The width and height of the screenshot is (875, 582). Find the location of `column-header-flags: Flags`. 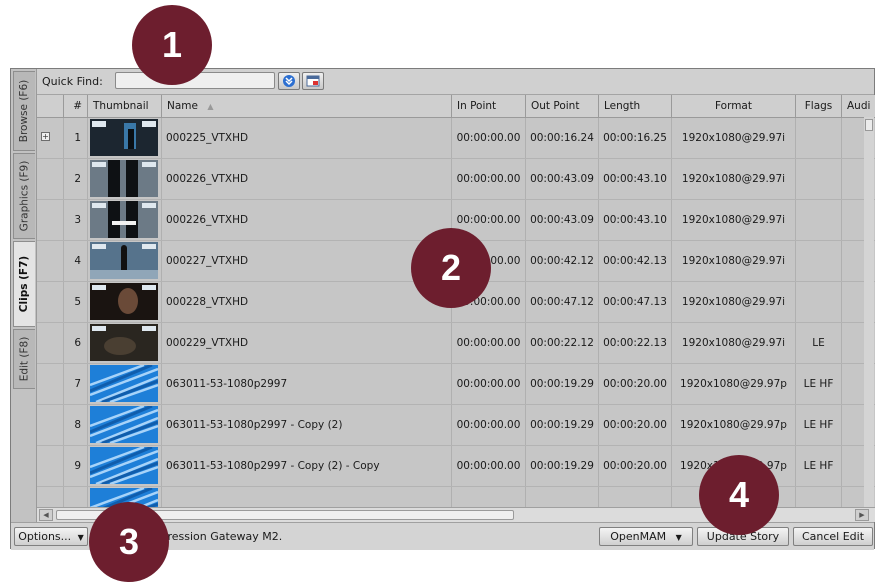

column-header-flags: Flags is located at coordinates (819, 106).